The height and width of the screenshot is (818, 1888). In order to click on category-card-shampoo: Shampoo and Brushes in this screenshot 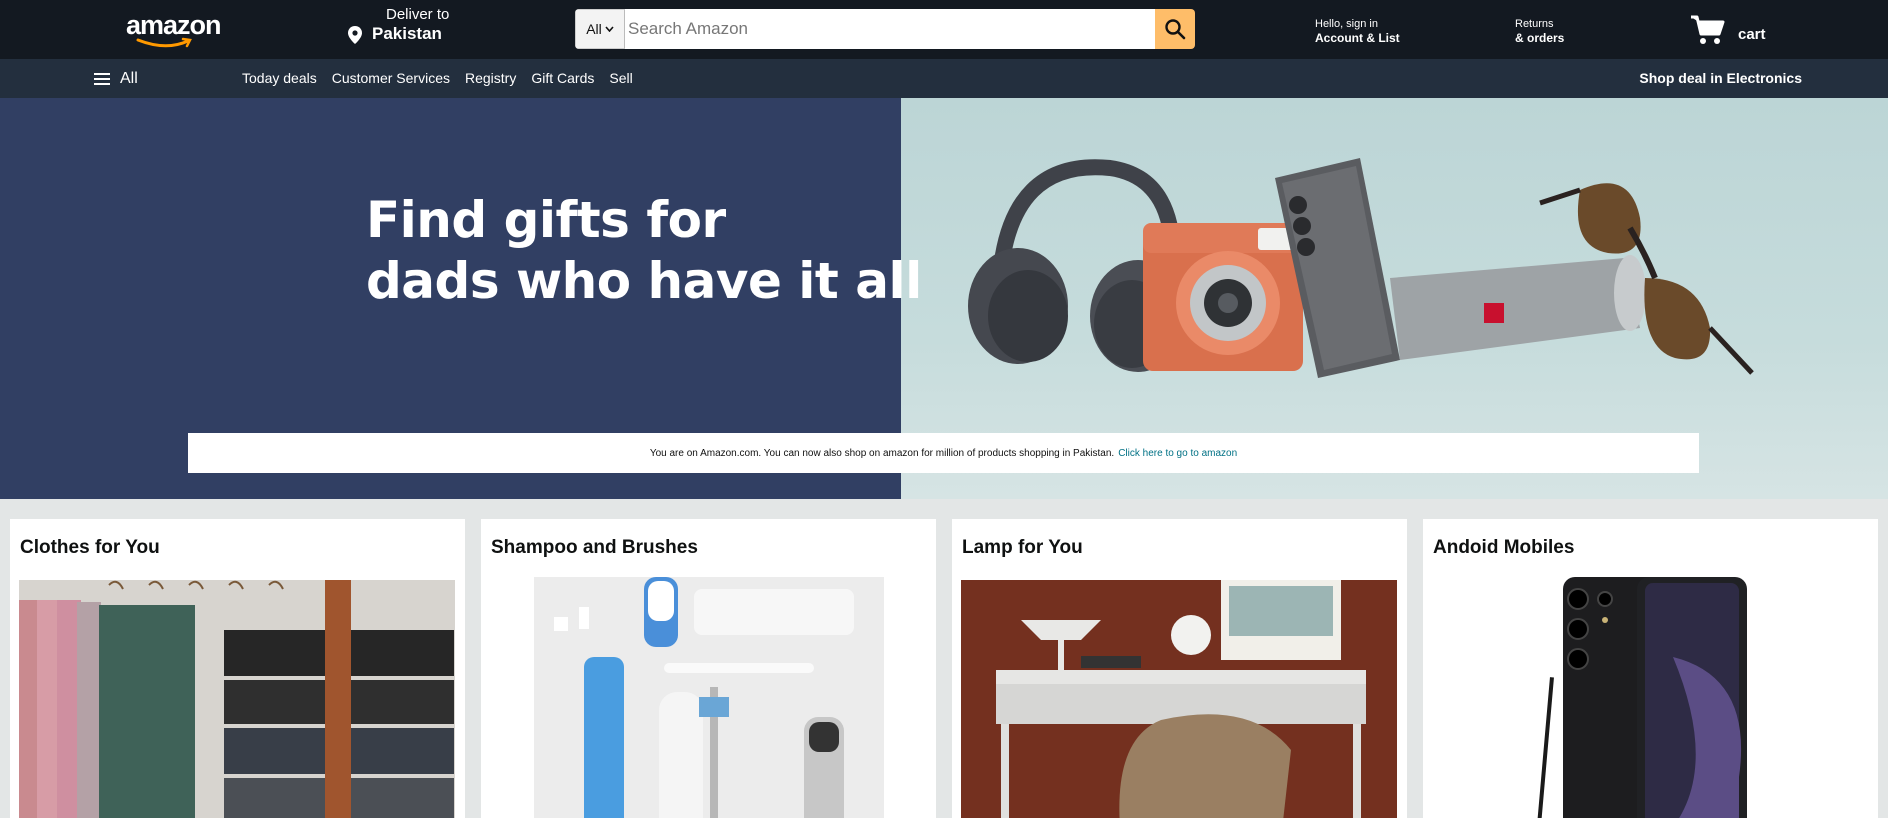, I will do `click(708, 668)`.